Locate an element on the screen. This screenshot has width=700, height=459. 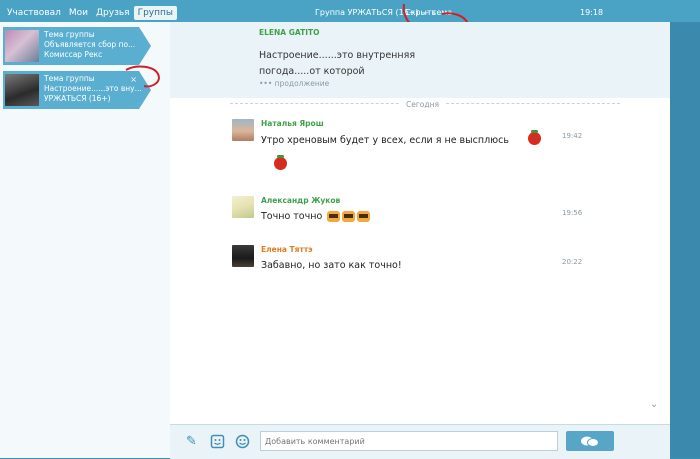
comment-author: Наталья Ярош is located at coordinates (292, 123).